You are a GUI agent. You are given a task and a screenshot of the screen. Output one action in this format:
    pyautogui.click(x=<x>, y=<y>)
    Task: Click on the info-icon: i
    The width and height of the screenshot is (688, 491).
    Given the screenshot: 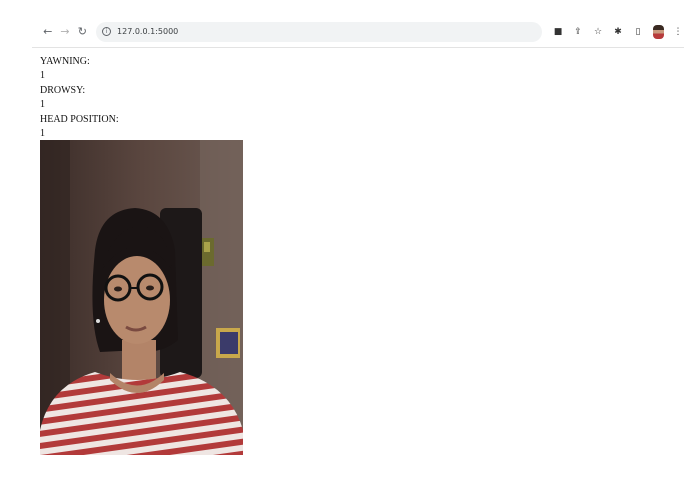 What is the action you would take?
    pyautogui.click(x=107, y=31)
    